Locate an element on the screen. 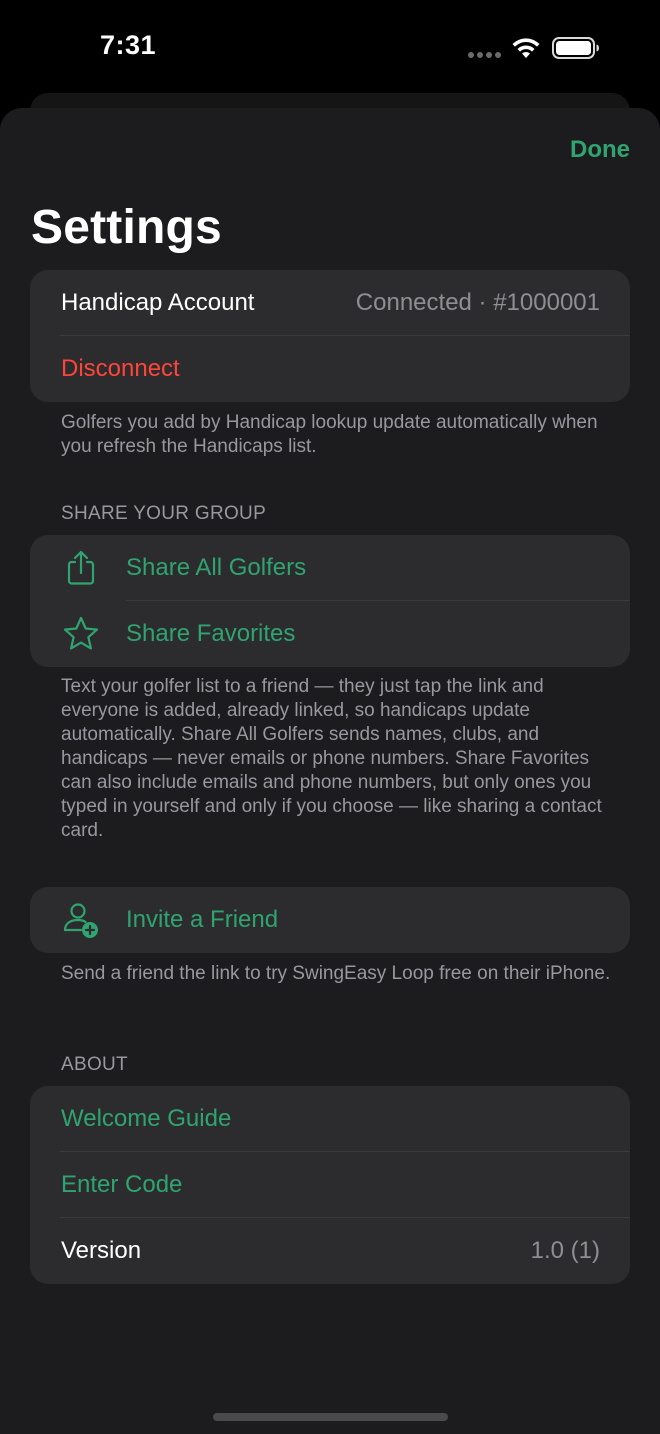  page-title: Settings is located at coordinates (126, 227).